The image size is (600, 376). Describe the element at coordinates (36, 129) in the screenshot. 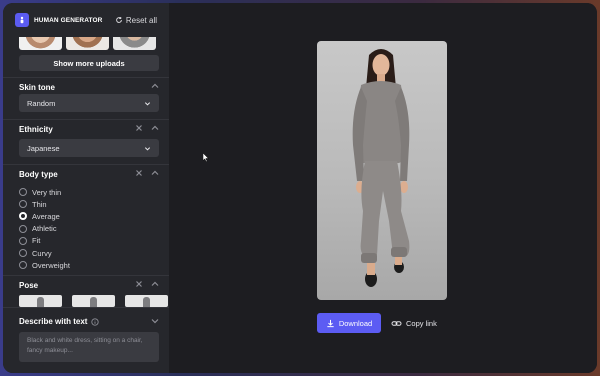

I see `ethnicity-title: Ethnicity` at that location.